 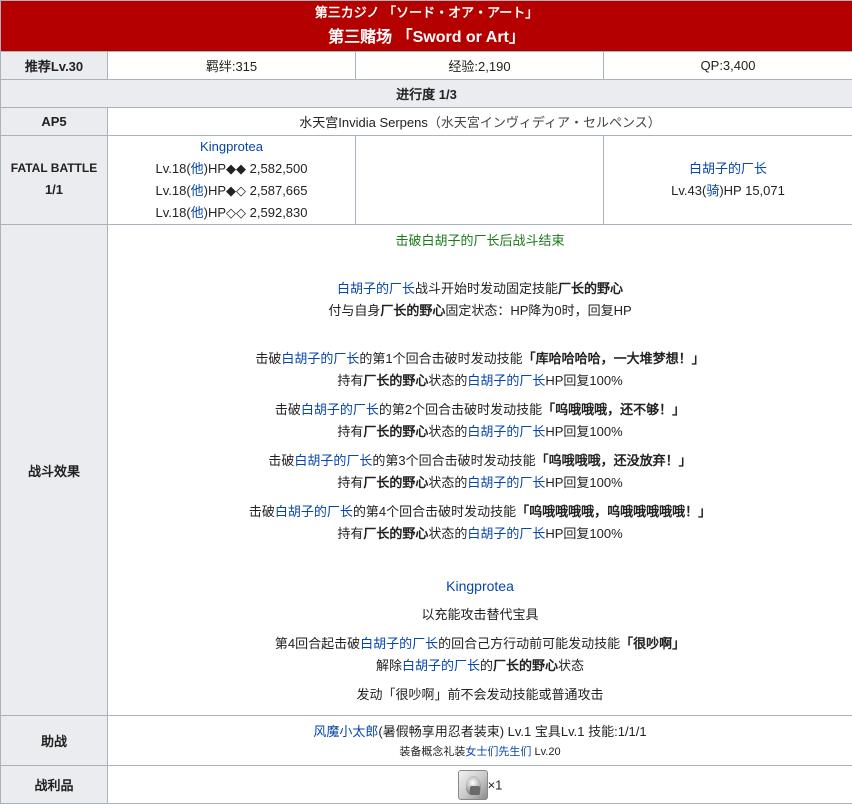 I want to click on progress-row: 进行度 1/3, so click(x=426, y=93).